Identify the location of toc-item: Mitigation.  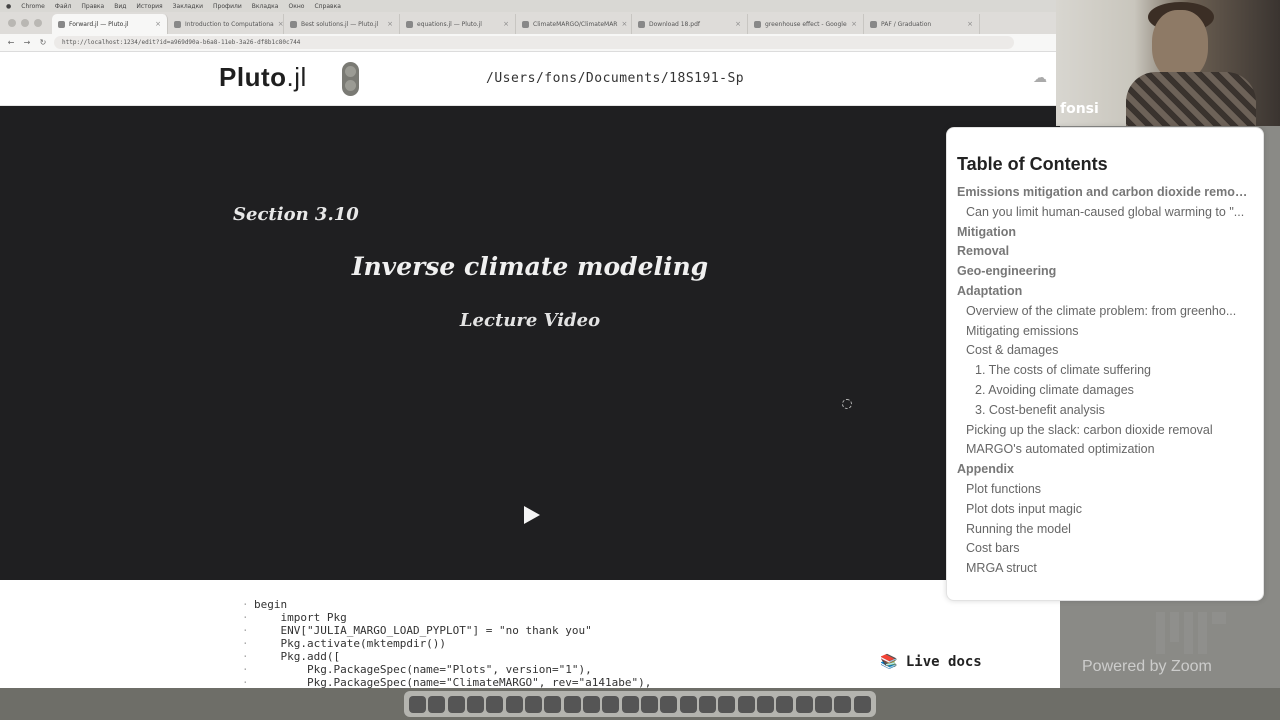
(1105, 235).